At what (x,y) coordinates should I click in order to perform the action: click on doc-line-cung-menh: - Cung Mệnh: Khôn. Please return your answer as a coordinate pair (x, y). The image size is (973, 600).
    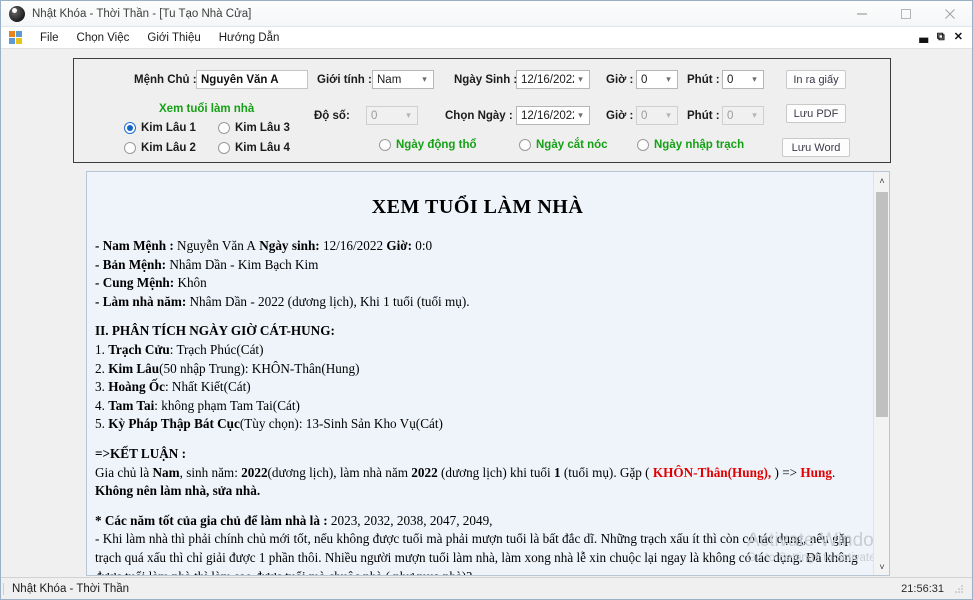
    Looking at the image, I should click on (477, 283).